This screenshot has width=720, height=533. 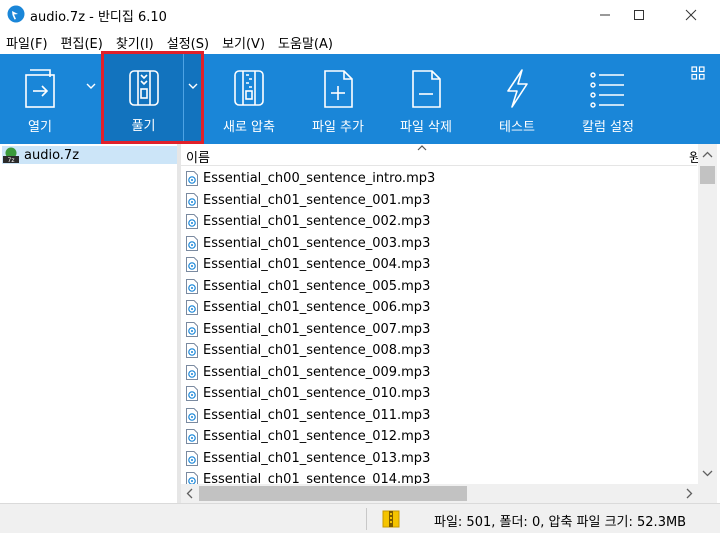 What do you see at coordinates (193, 86) in the screenshot?
I see `extract-dropdown-arrow-icon` at bounding box center [193, 86].